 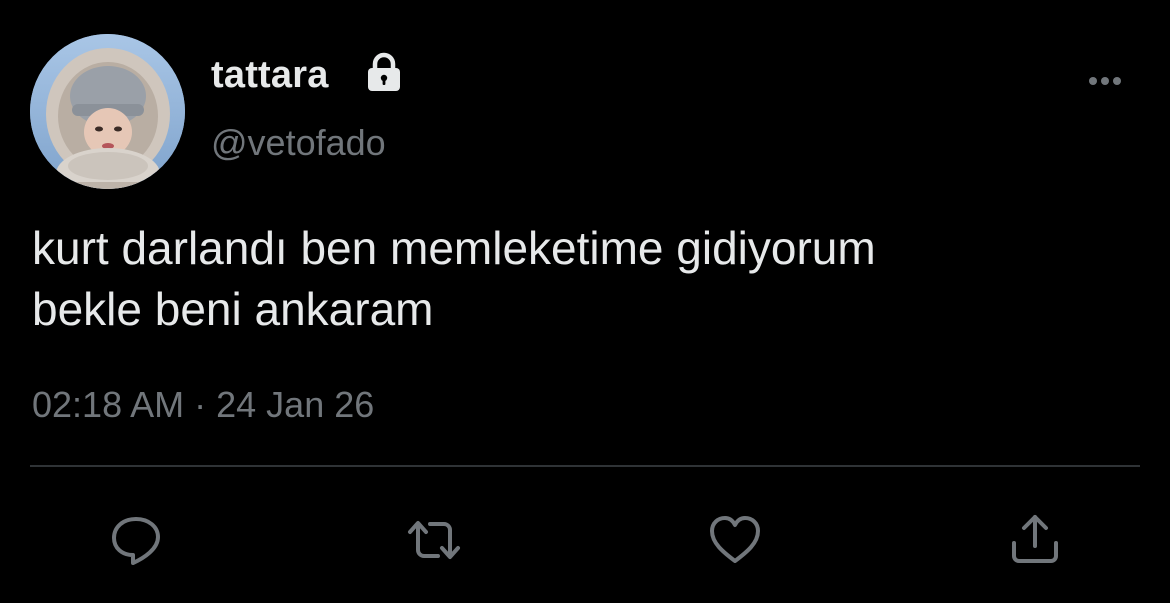 What do you see at coordinates (108, 404) in the screenshot?
I see `tweet-time: 02:18 AM` at bounding box center [108, 404].